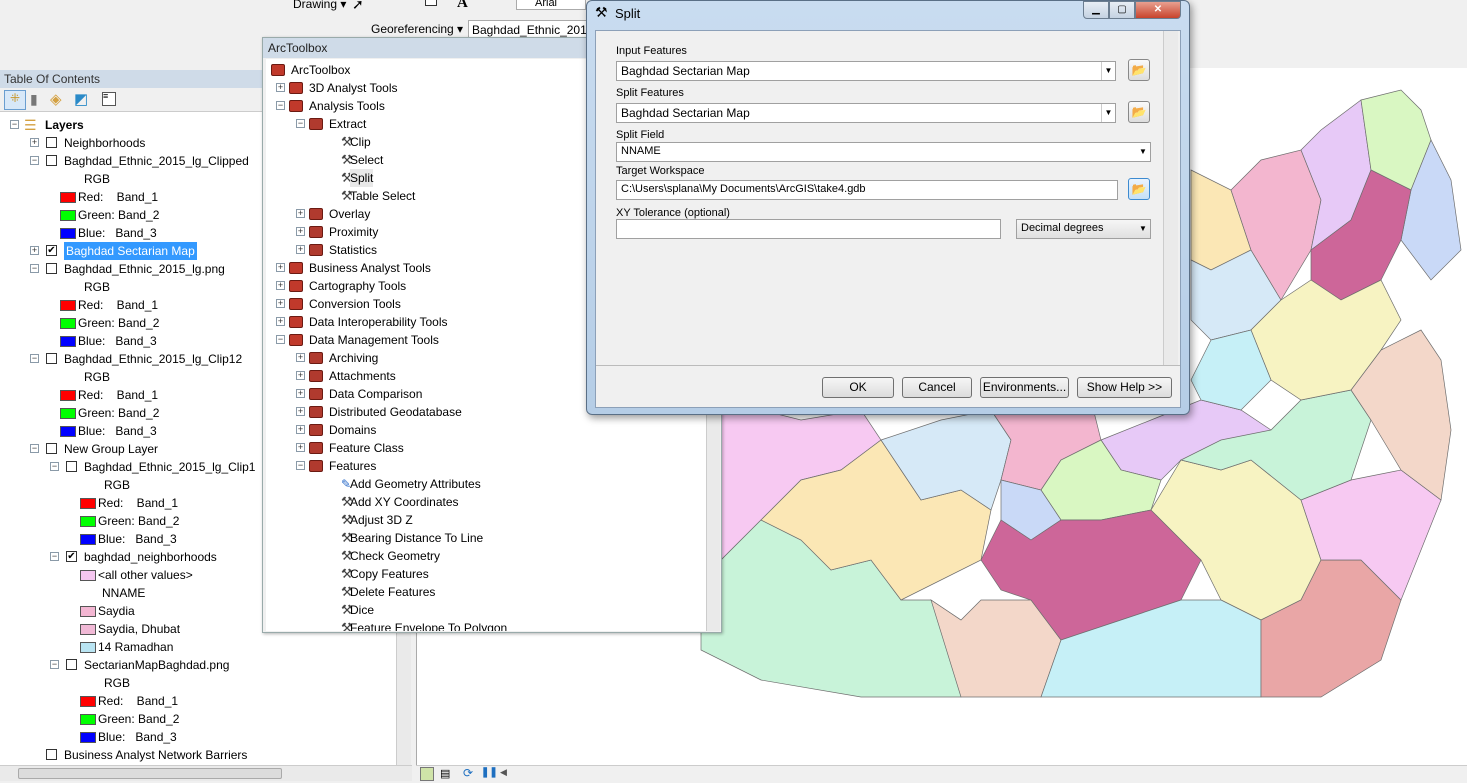  What do you see at coordinates (81, 99) in the screenshot?
I see `list-by-selection-icon: ◩` at bounding box center [81, 99].